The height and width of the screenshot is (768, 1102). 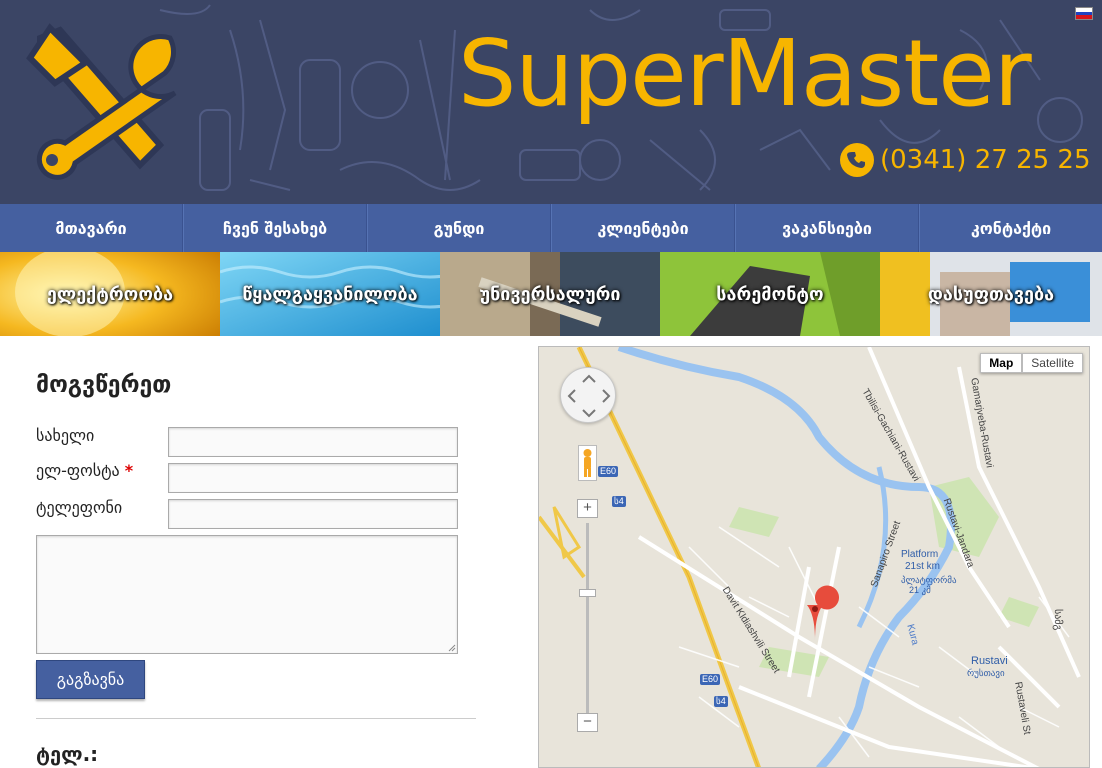 What do you see at coordinates (745, 73) in the screenshot?
I see `brand-logo-text: SuperMaster` at bounding box center [745, 73].